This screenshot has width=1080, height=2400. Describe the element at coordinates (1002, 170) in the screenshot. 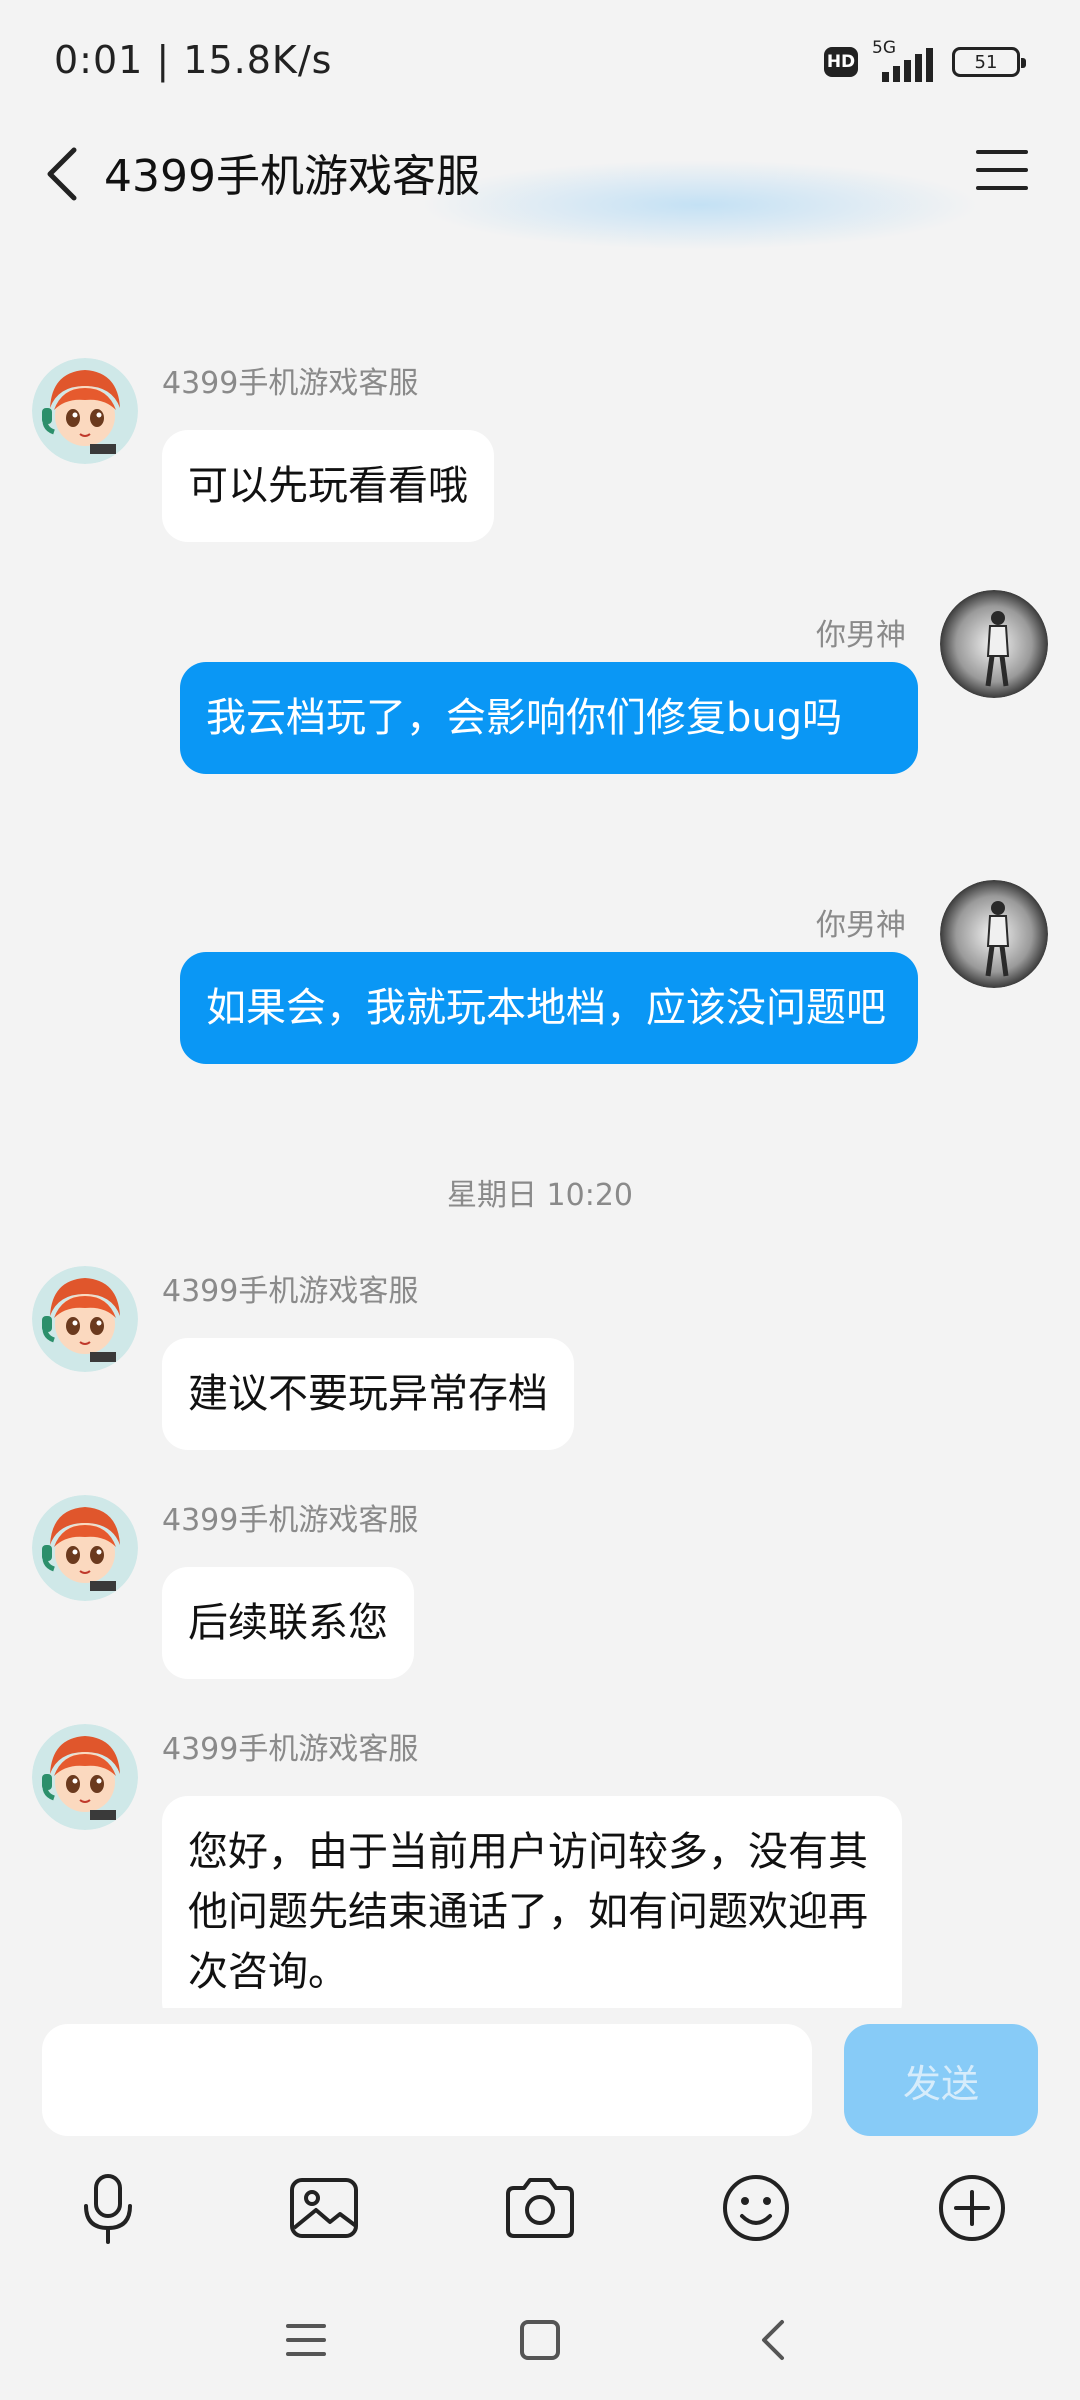

I see `menu-icon` at that location.